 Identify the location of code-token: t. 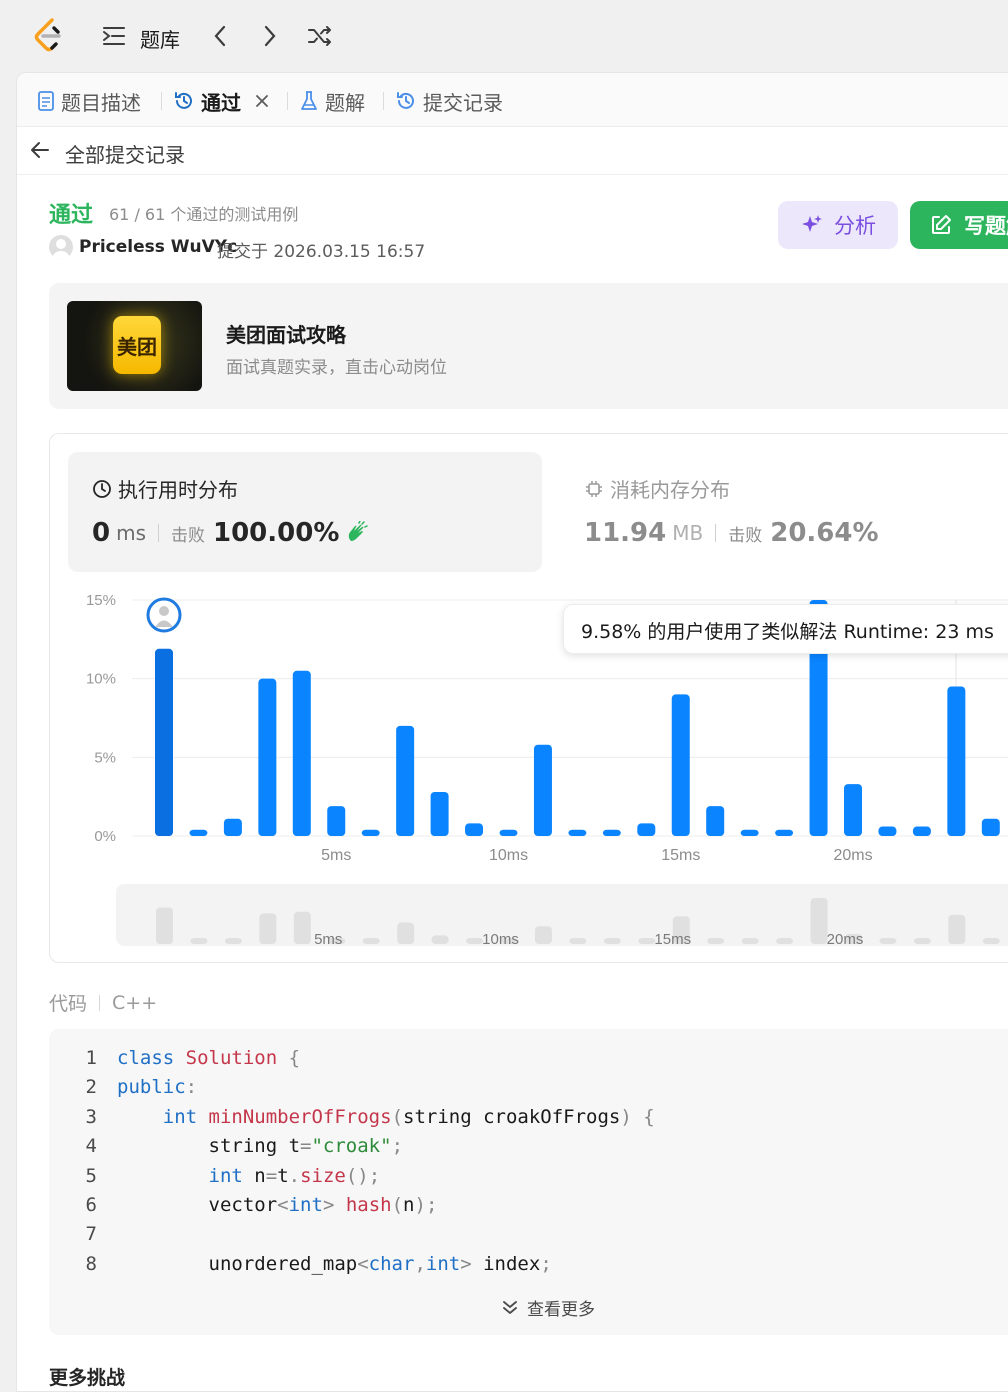
(283, 1175).